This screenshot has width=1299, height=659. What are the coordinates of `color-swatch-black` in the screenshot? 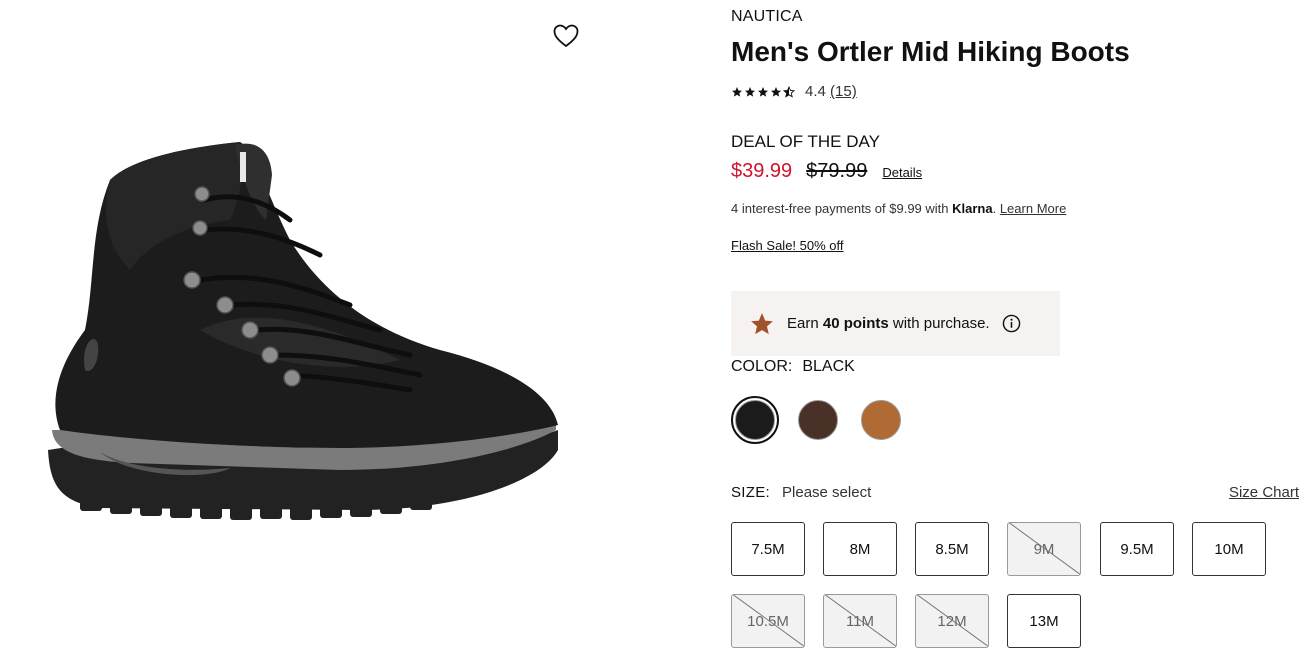 It's located at (755, 420).